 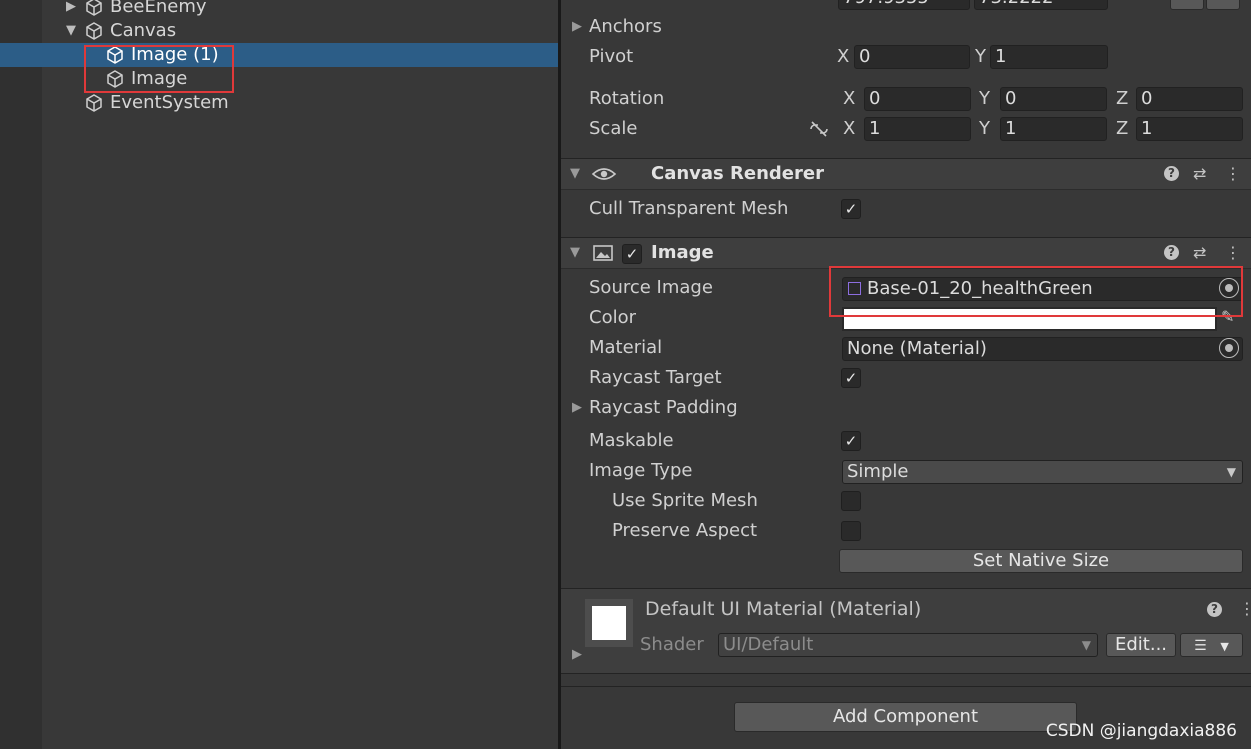 I want to click on component-title: Image, so click(x=682, y=252).